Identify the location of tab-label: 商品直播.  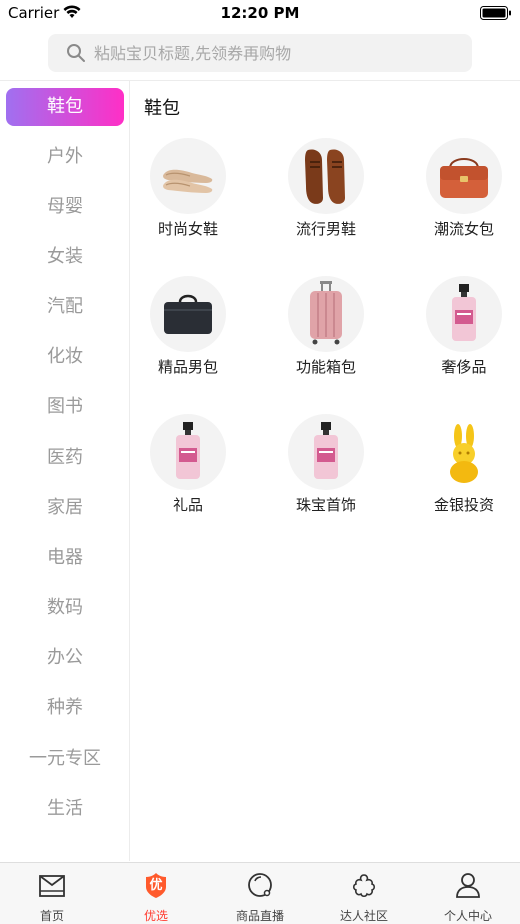
(259, 916).